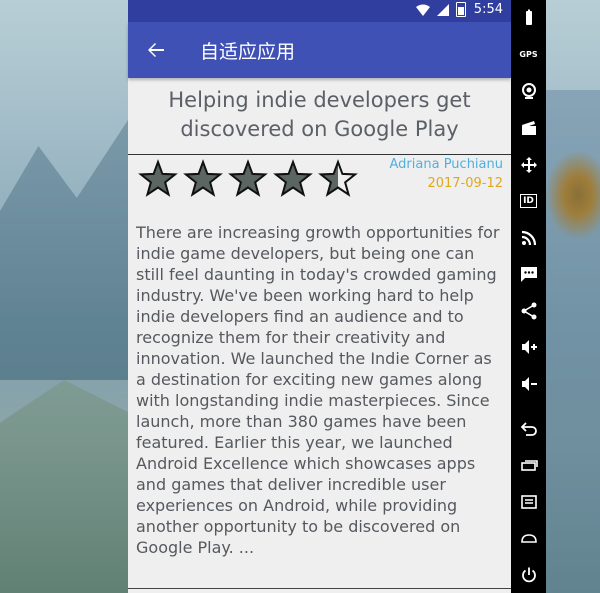 The height and width of the screenshot is (593, 600). I want to click on camera-icon, so click(528, 91).